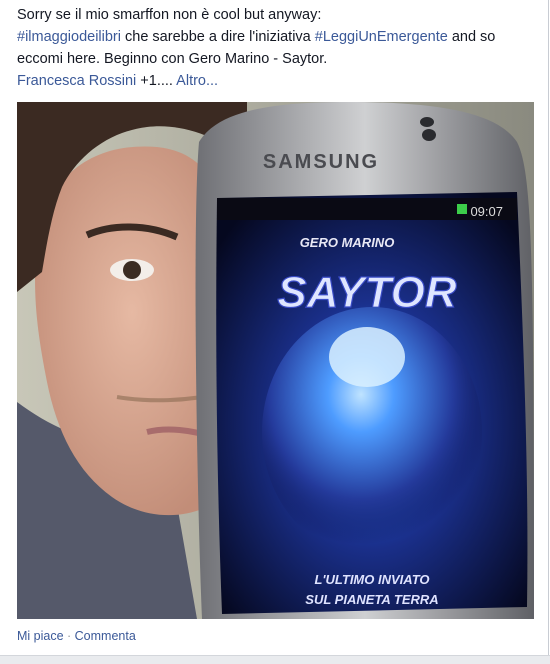 The image size is (550, 664). What do you see at coordinates (347, 242) in the screenshot?
I see `book-author-label: GERO MARINO` at bounding box center [347, 242].